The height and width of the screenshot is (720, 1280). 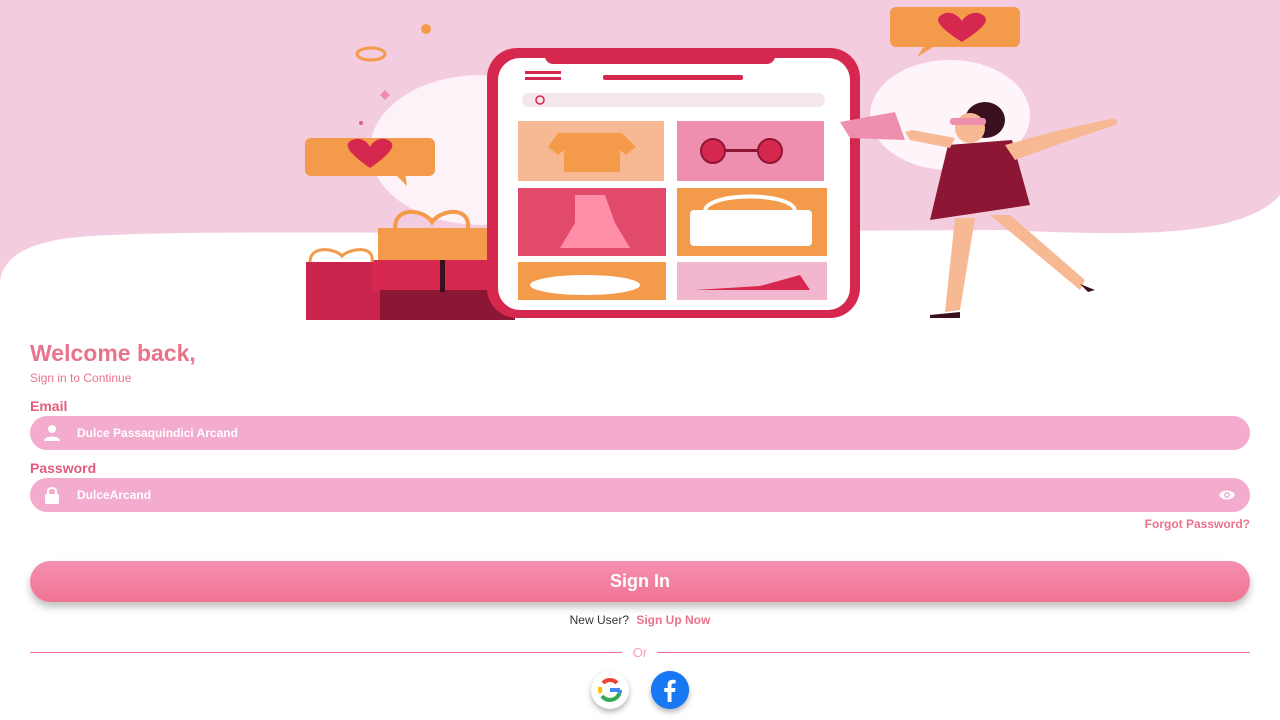 What do you see at coordinates (673, 620) in the screenshot?
I see `sign-up-link: Sign Up Now` at bounding box center [673, 620].